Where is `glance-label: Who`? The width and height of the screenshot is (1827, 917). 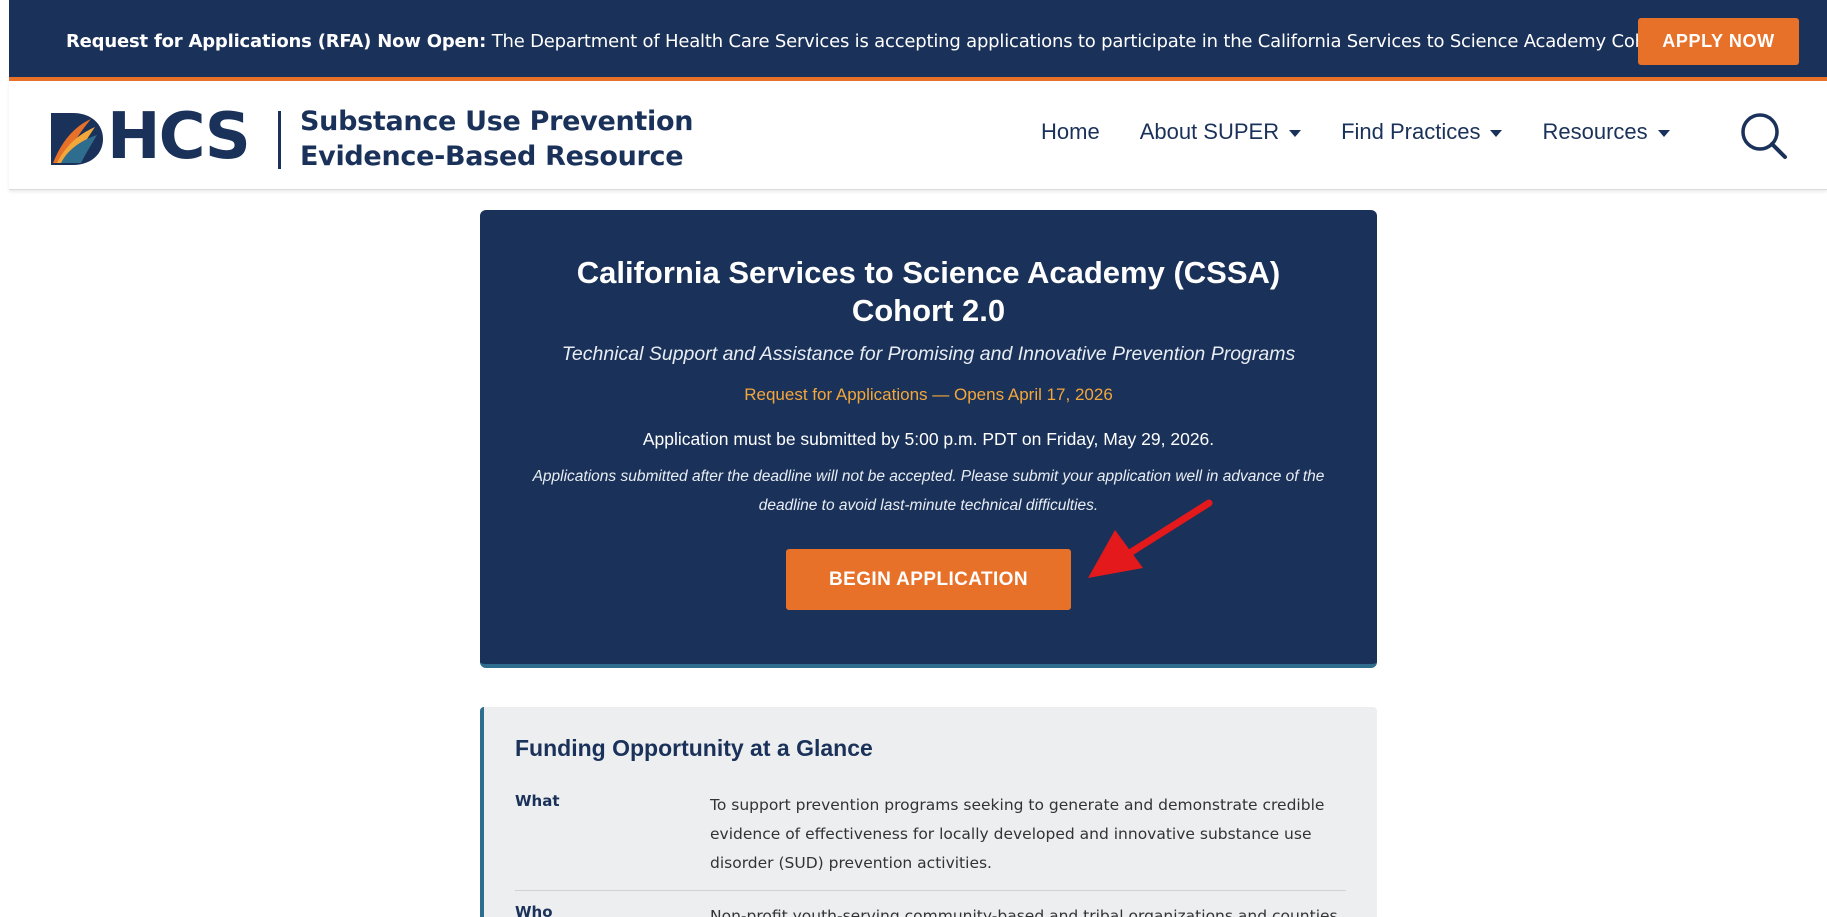
glance-label: Who is located at coordinates (534, 910).